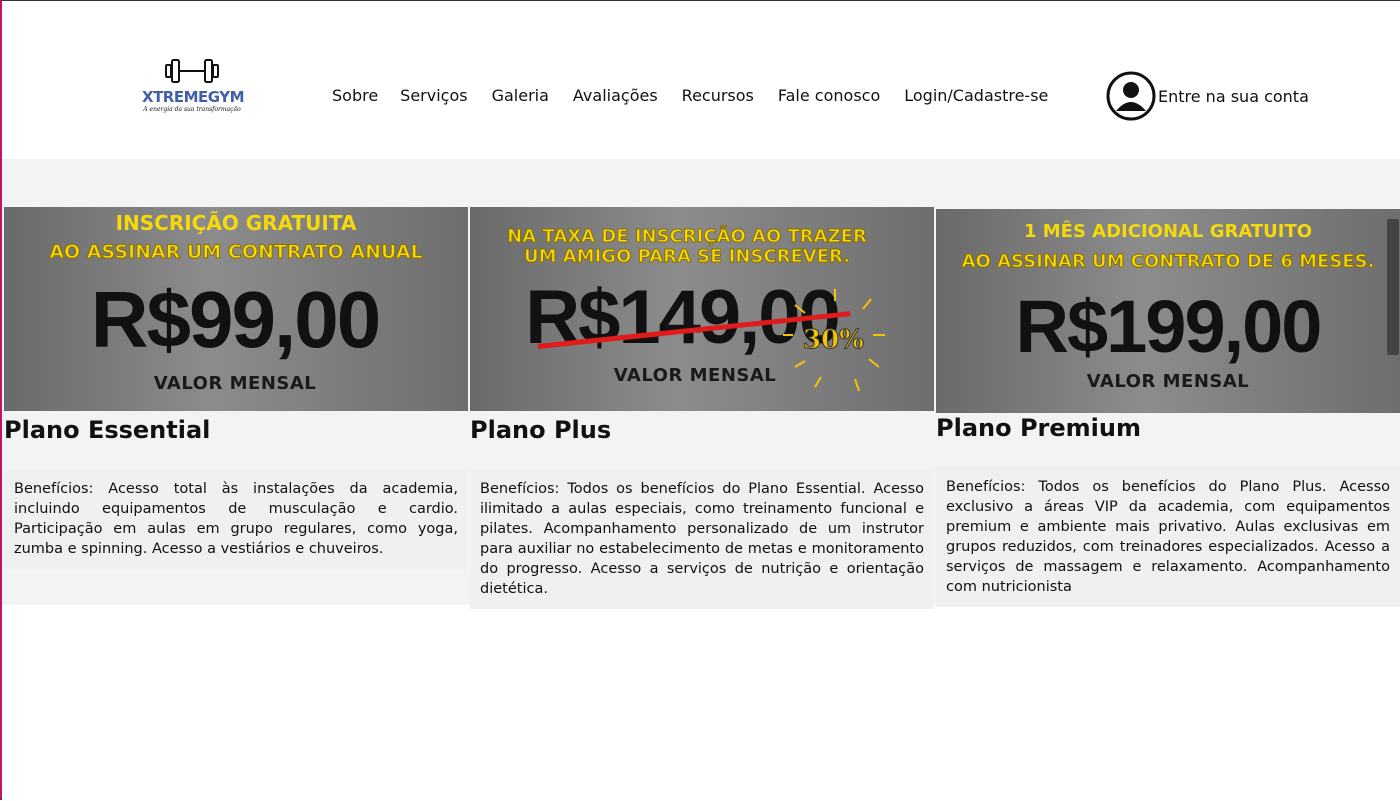 The height and width of the screenshot is (801, 1400). What do you see at coordinates (829, 97) in the screenshot?
I see `nav-fale-conosco: Fale conosco` at bounding box center [829, 97].